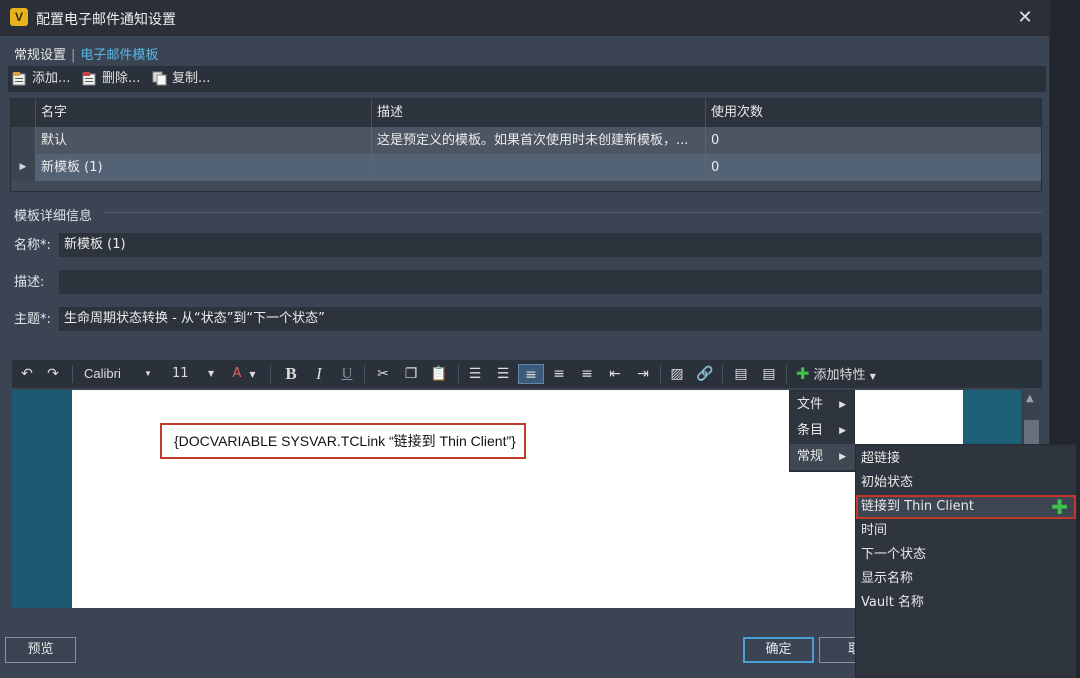  What do you see at coordinates (53, 374) in the screenshot?
I see `redo-icon: ↷` at bounding box center [53, 374].